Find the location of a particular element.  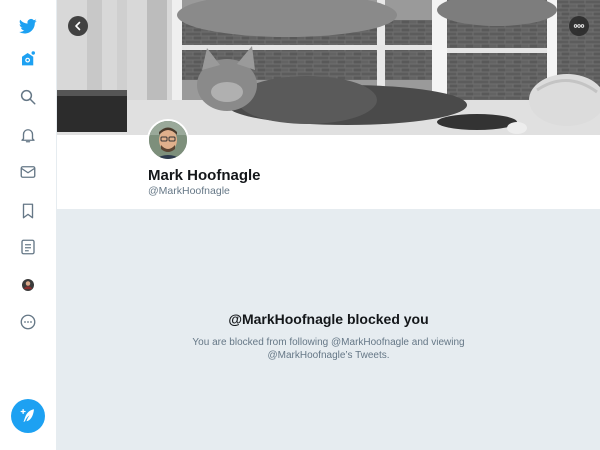

list-icon is located at coordinates (28, 247).